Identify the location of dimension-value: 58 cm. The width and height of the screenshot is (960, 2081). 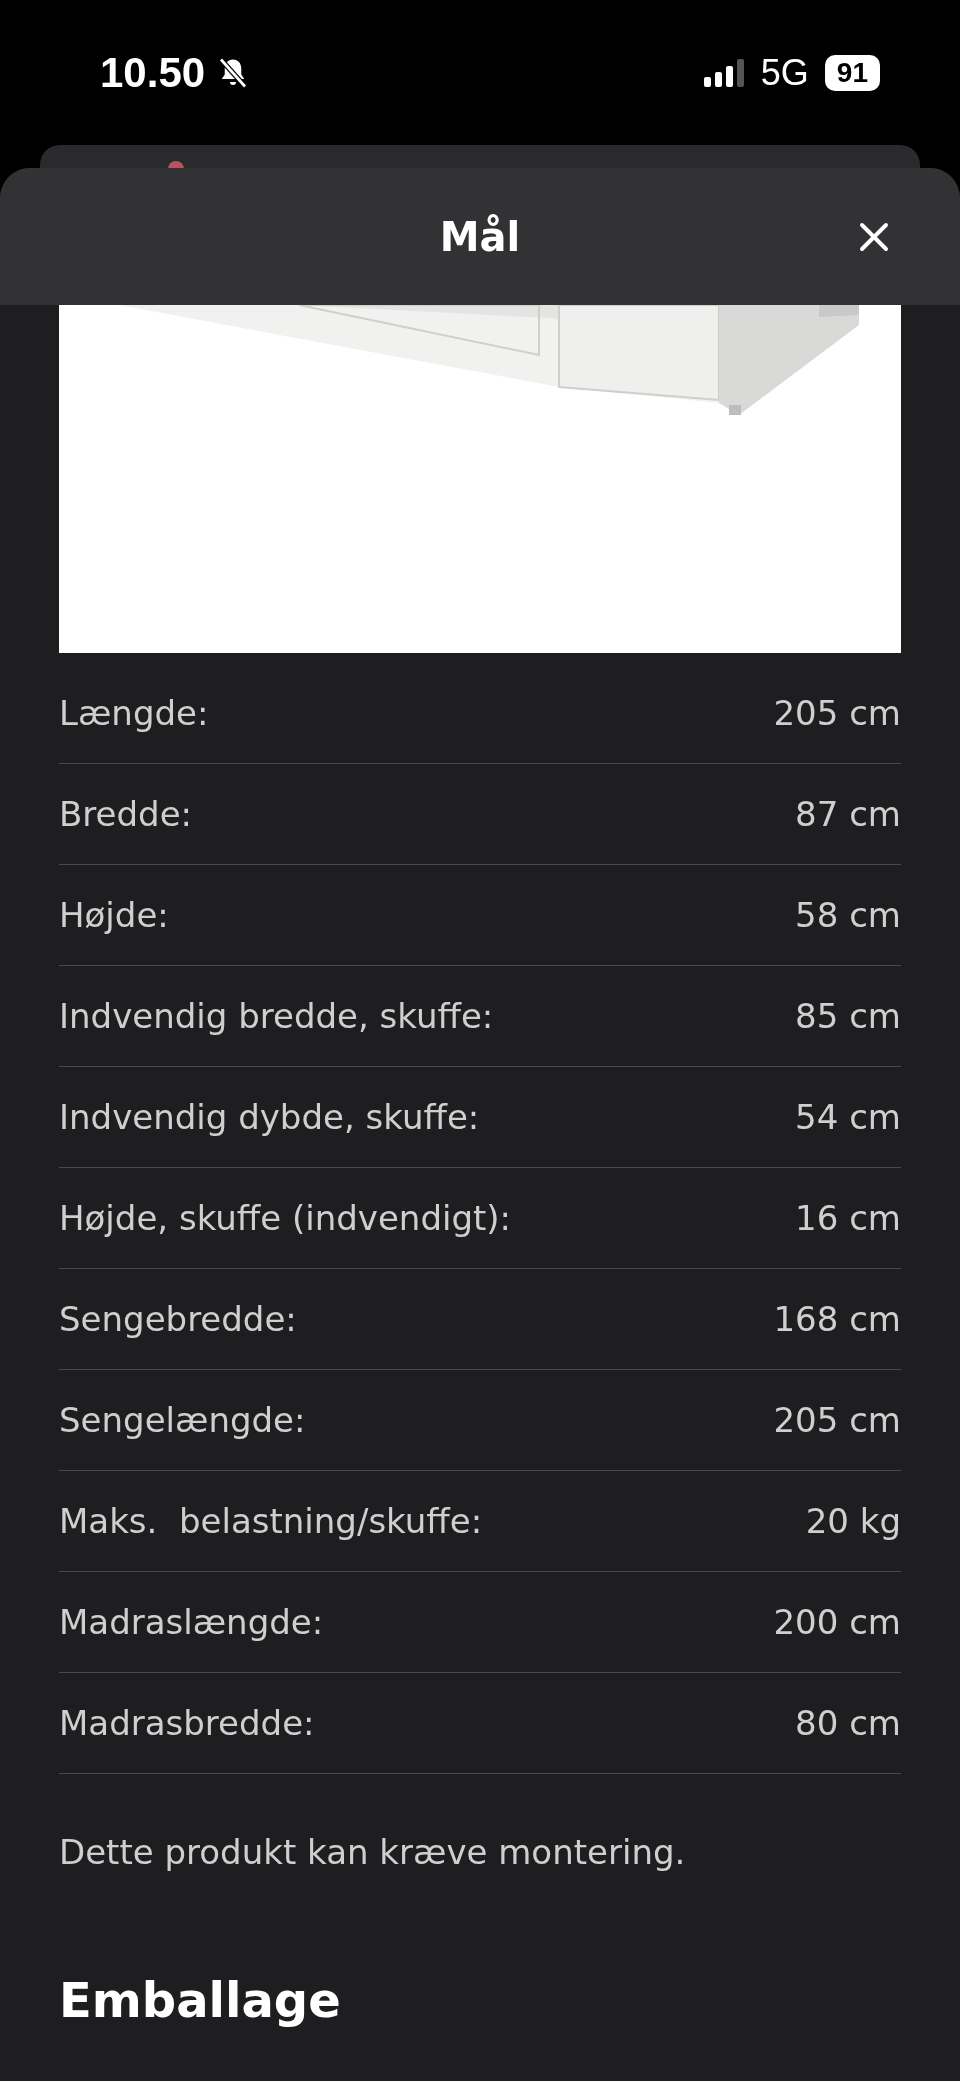
(848, 915).